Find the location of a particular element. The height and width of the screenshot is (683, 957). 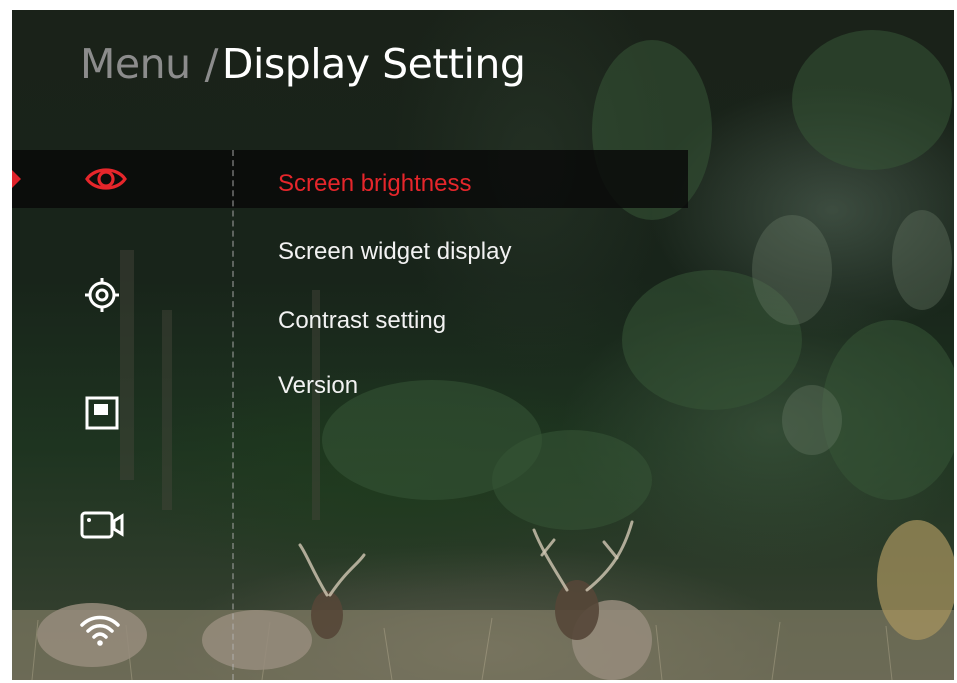

crosshair-target-icon is located at coordinates (102, 295).